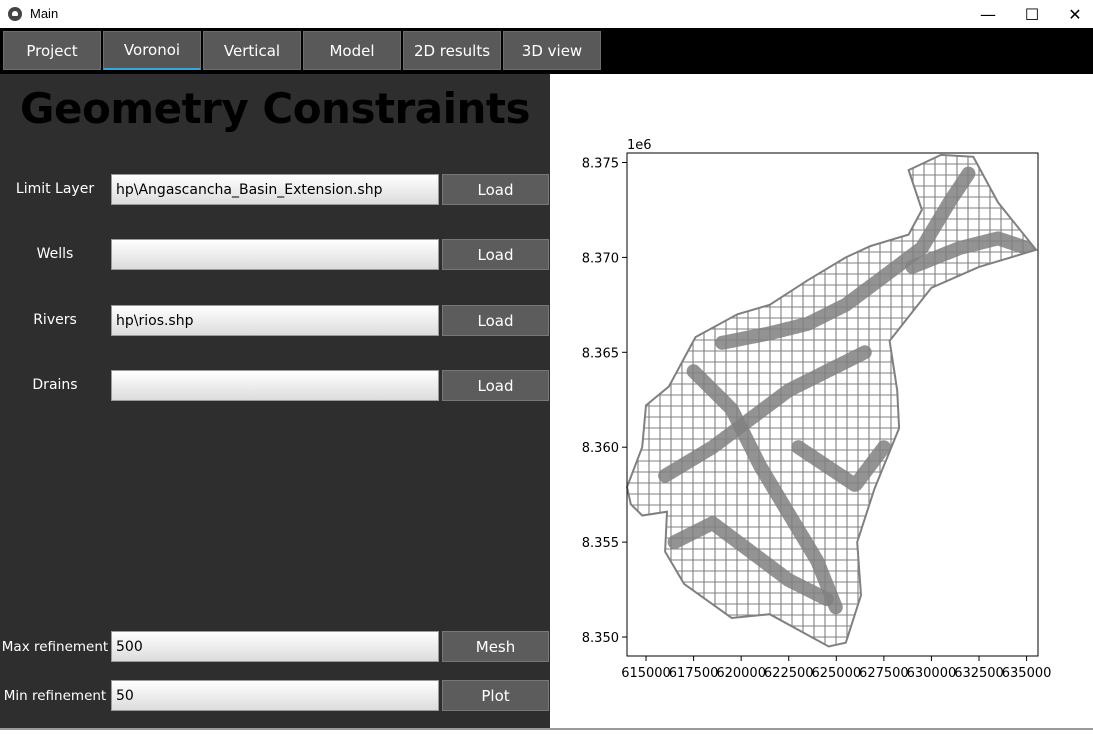 The width and height of the screenshot is (1093, 734). What do you see at coordinates (600, 353) in the screenshot?
I see `y-tick-label: 8.365` at bounding box center [600, 353].